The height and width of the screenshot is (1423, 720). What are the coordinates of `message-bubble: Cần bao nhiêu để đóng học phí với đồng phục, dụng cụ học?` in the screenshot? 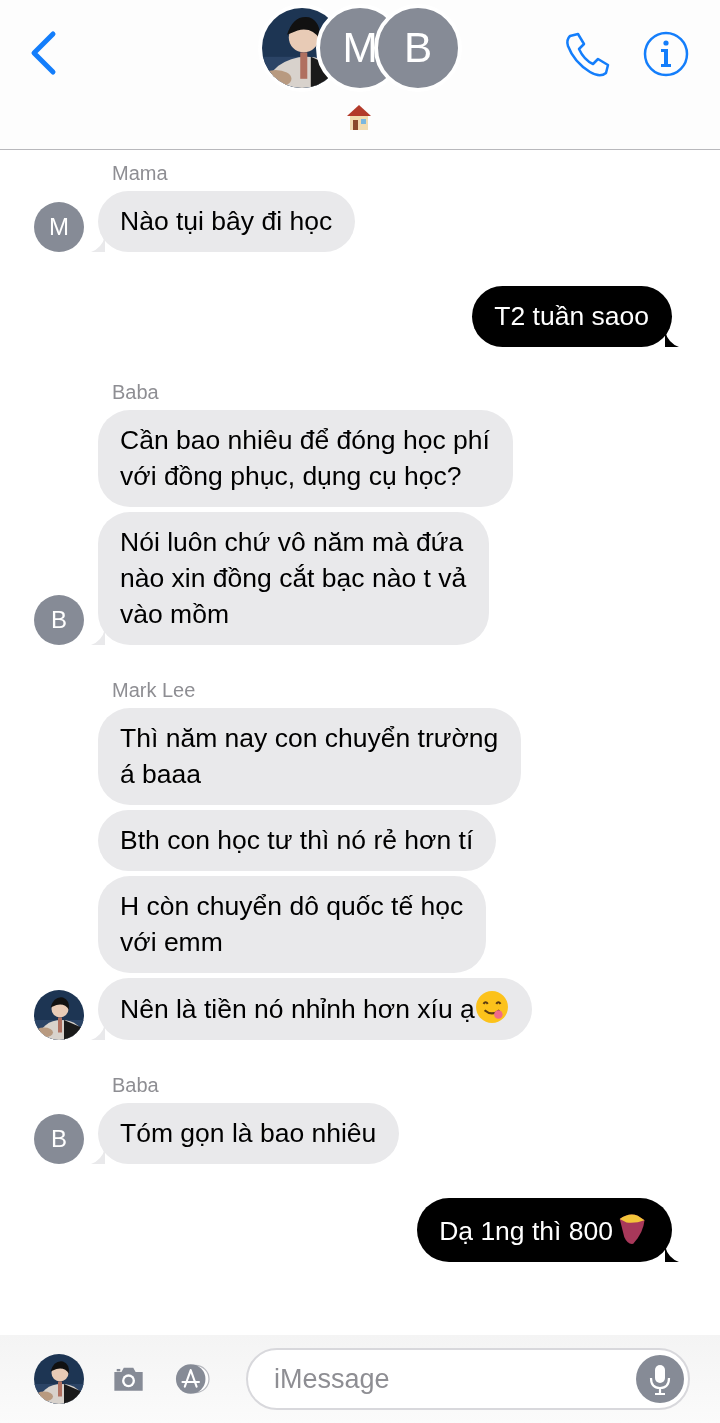 It's located at (305, 458).